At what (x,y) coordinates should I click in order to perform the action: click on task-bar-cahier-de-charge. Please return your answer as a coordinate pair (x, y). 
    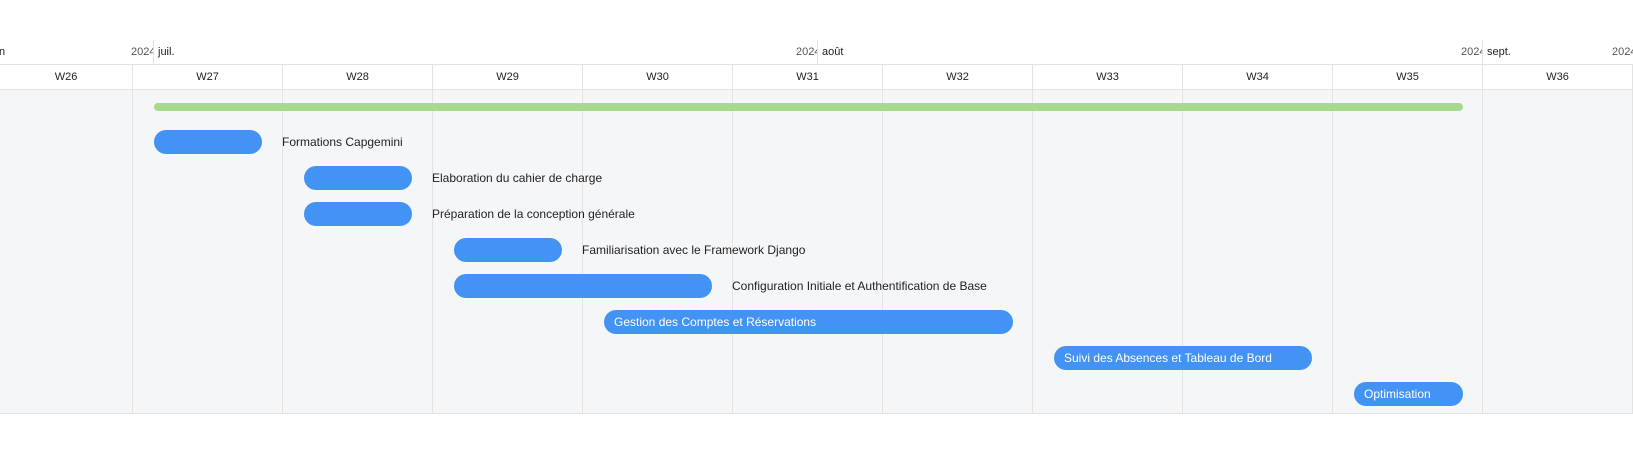
    Looking at the image, I should click on (358, 178).